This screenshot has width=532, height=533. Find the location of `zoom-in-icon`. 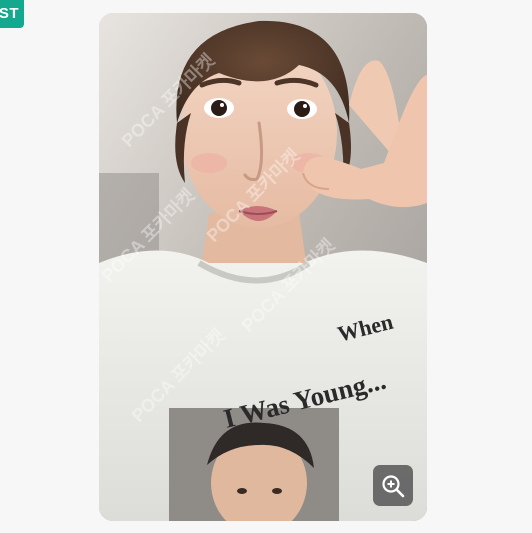

zoom-in-icon is located at coordinates (393, 485).